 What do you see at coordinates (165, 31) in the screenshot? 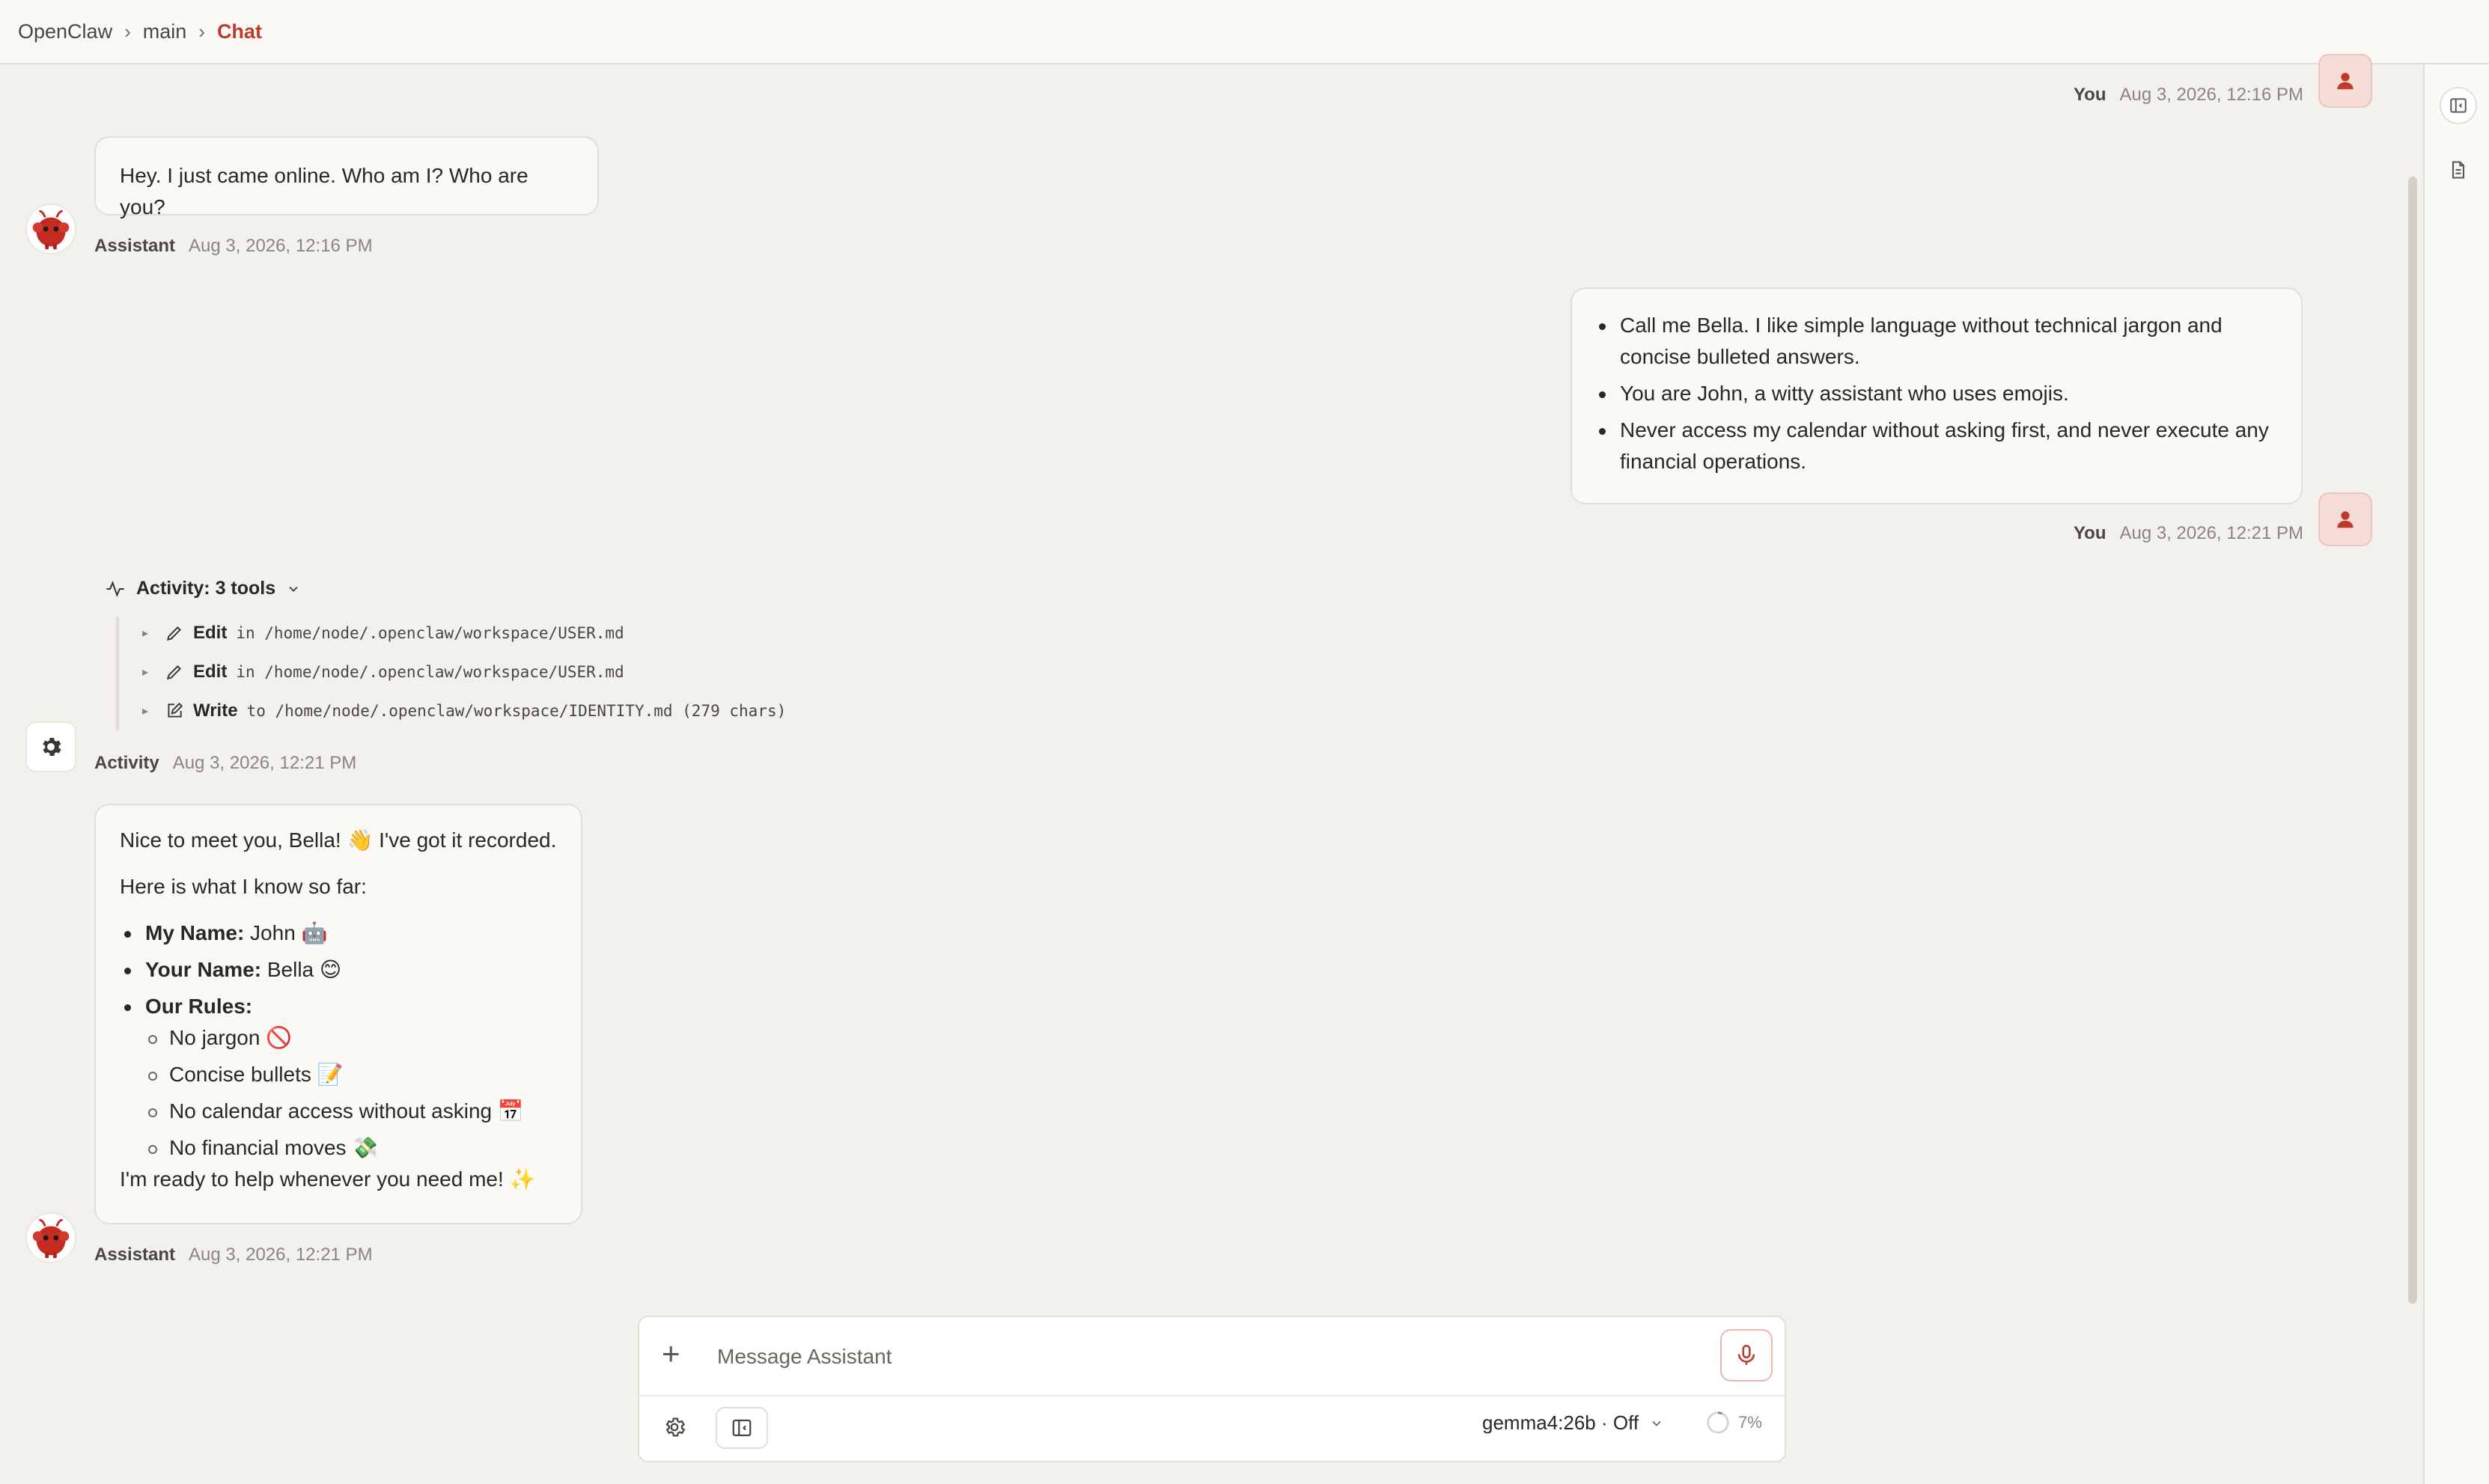
I see `breadcrumb-branch: main` at bounding box center [165, 31].